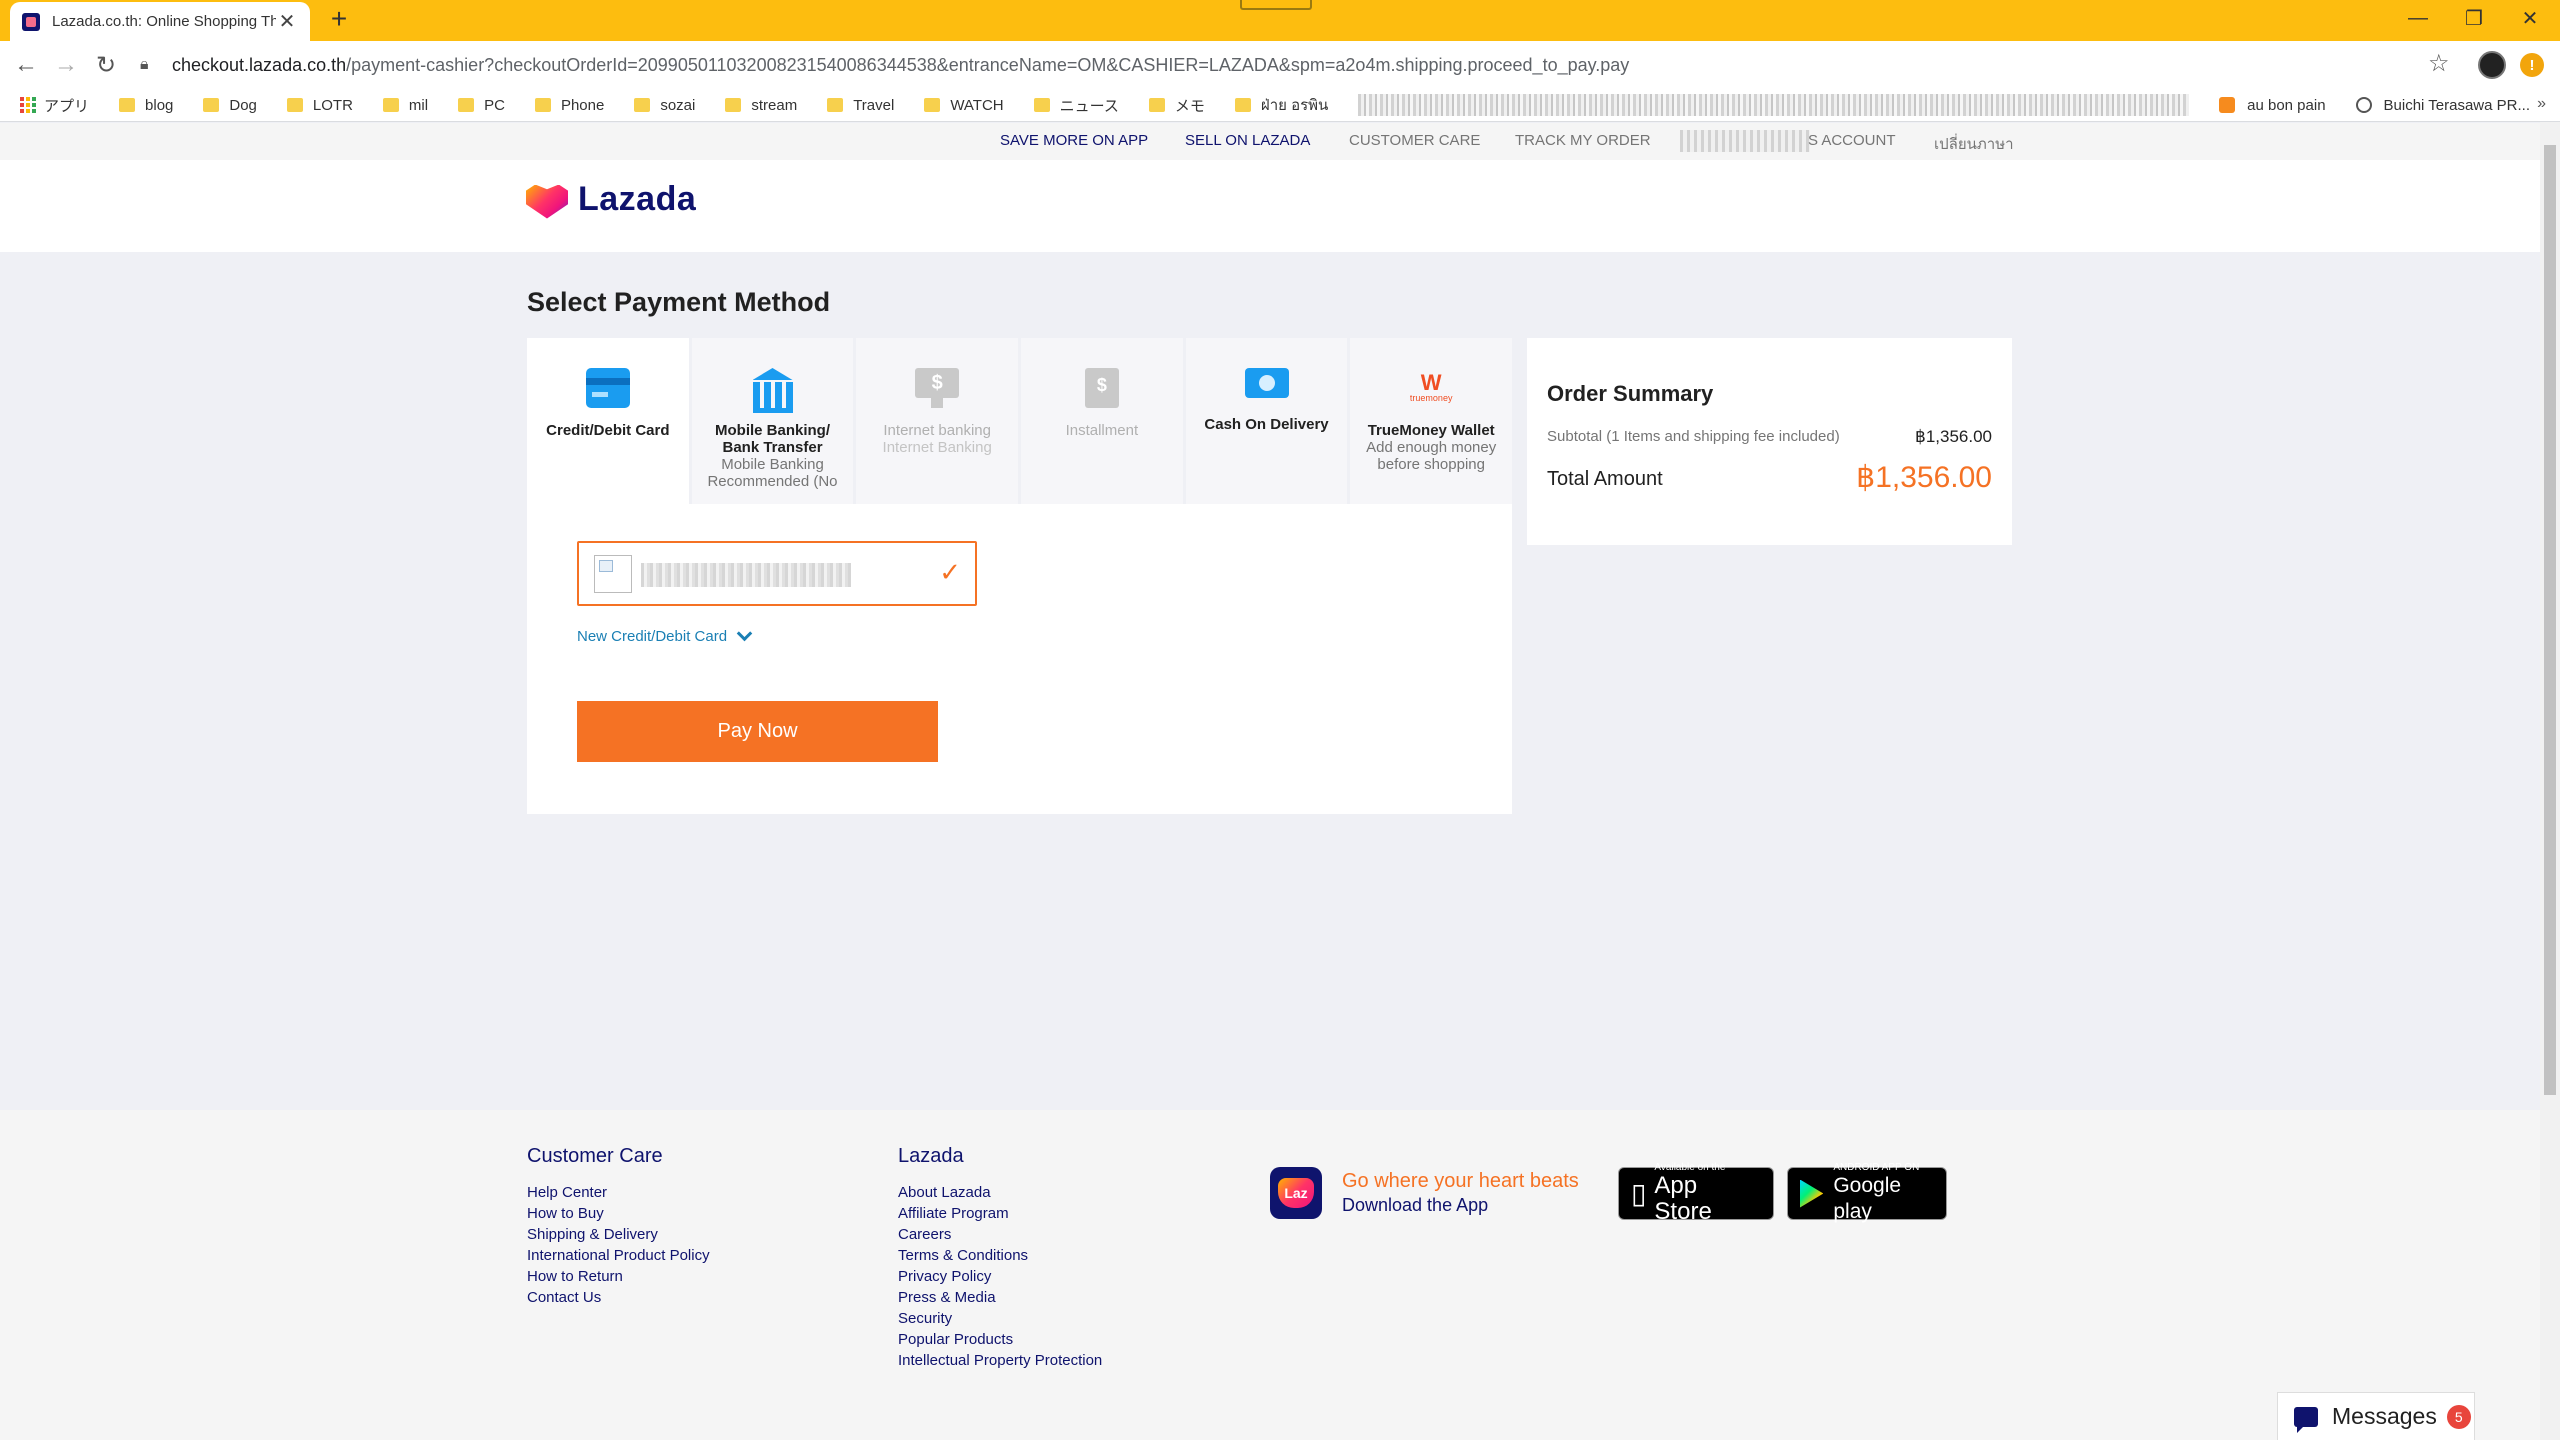  I want to click on footer-link: Affiliate Program, so click(1000, 1213).